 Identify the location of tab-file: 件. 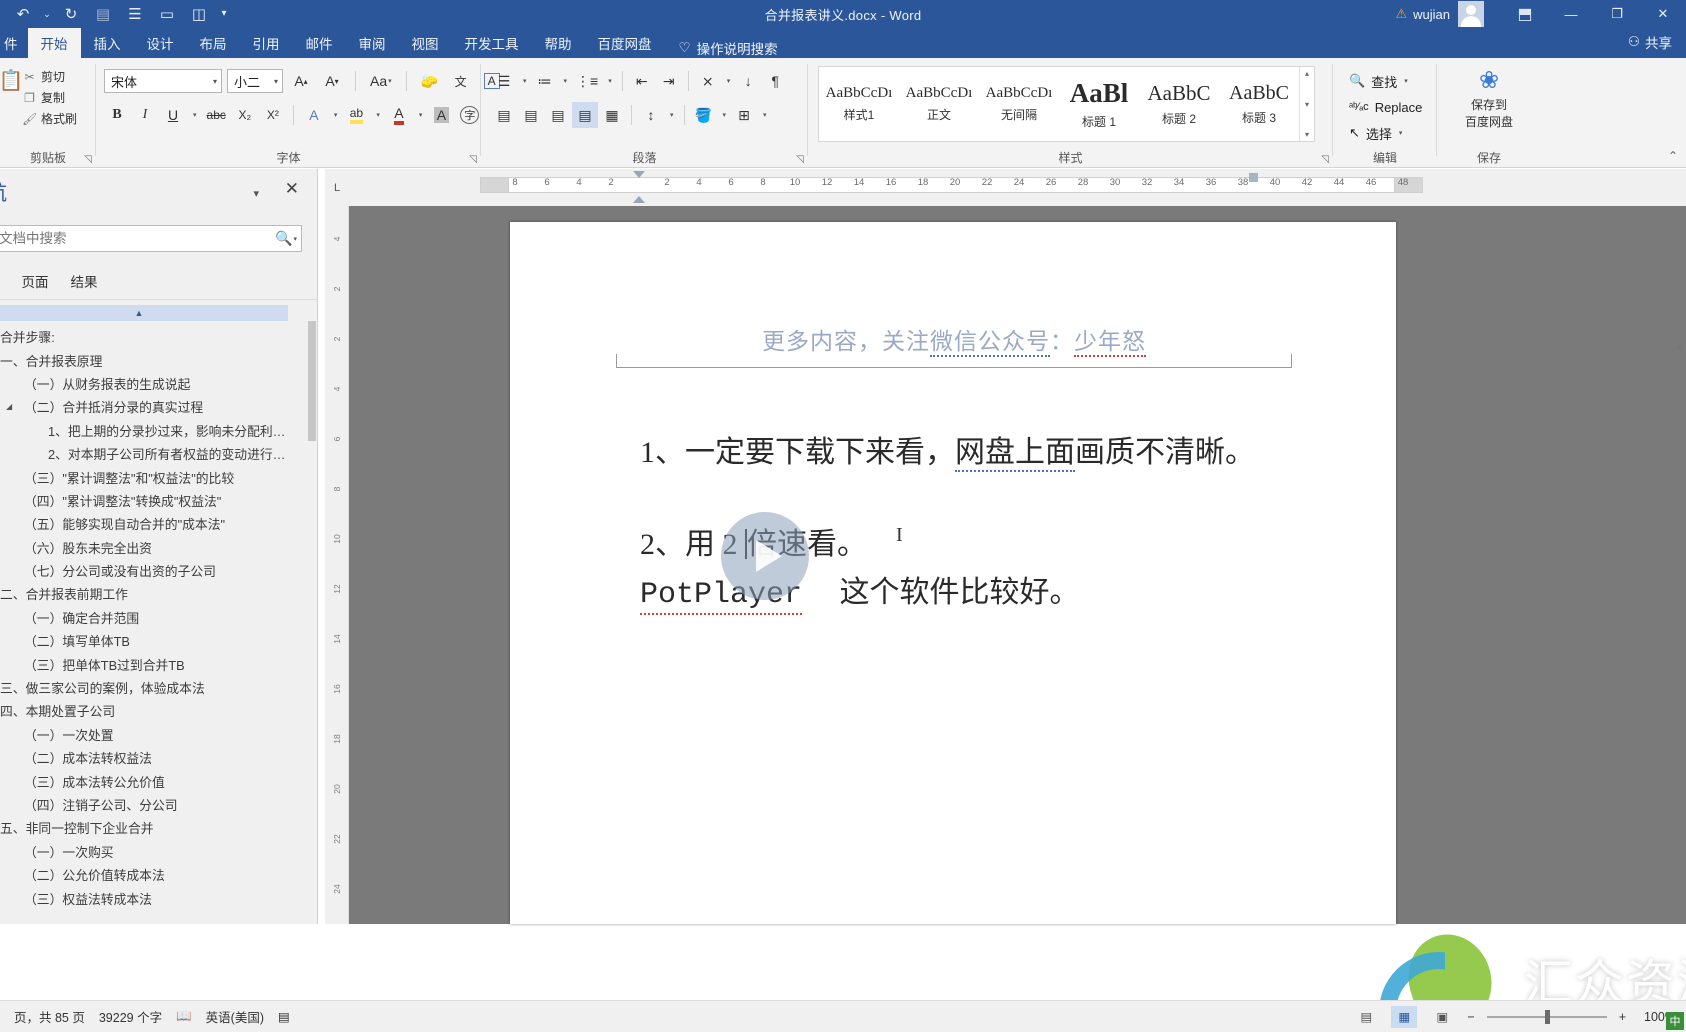
(14, 43).